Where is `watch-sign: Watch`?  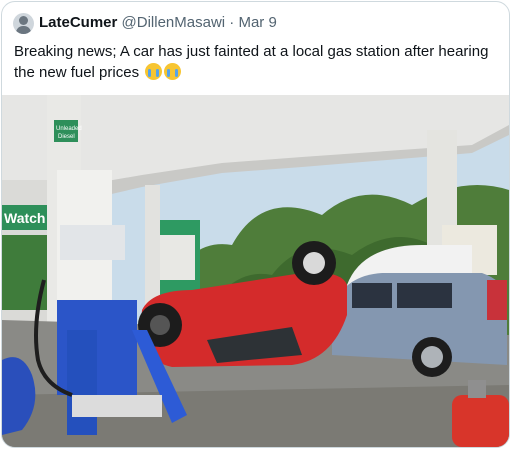
watch-sign: Watch is located at coordinates (24, 218).